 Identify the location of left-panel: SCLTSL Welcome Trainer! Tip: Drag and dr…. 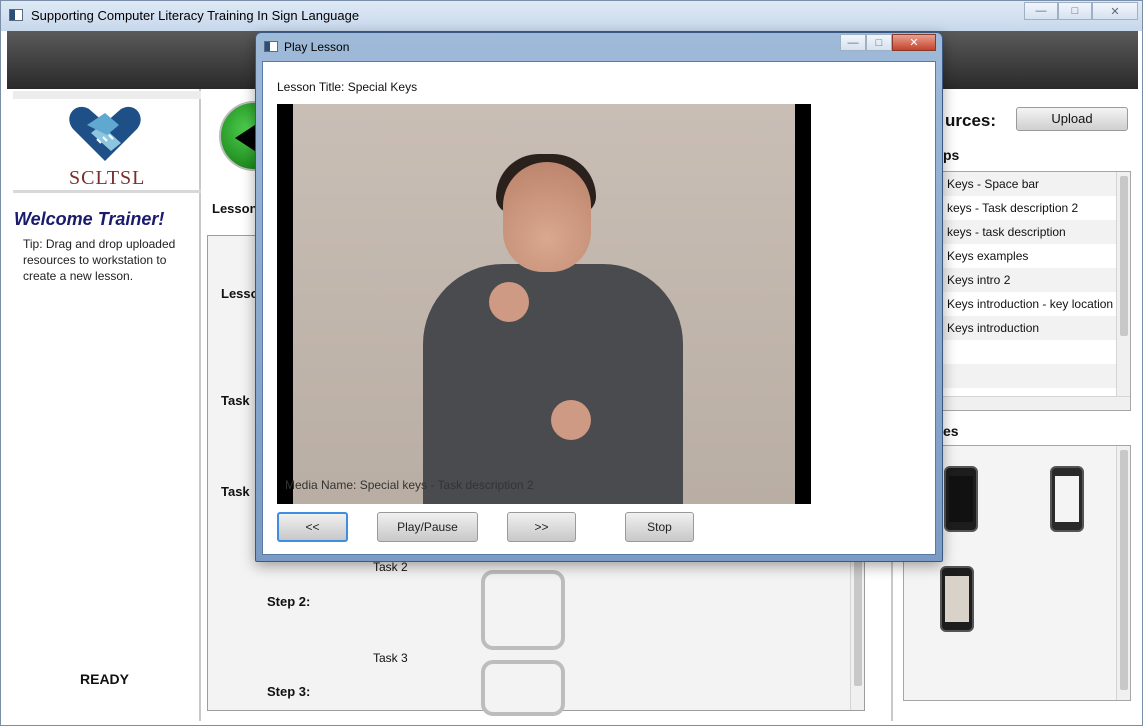
(104, 405).